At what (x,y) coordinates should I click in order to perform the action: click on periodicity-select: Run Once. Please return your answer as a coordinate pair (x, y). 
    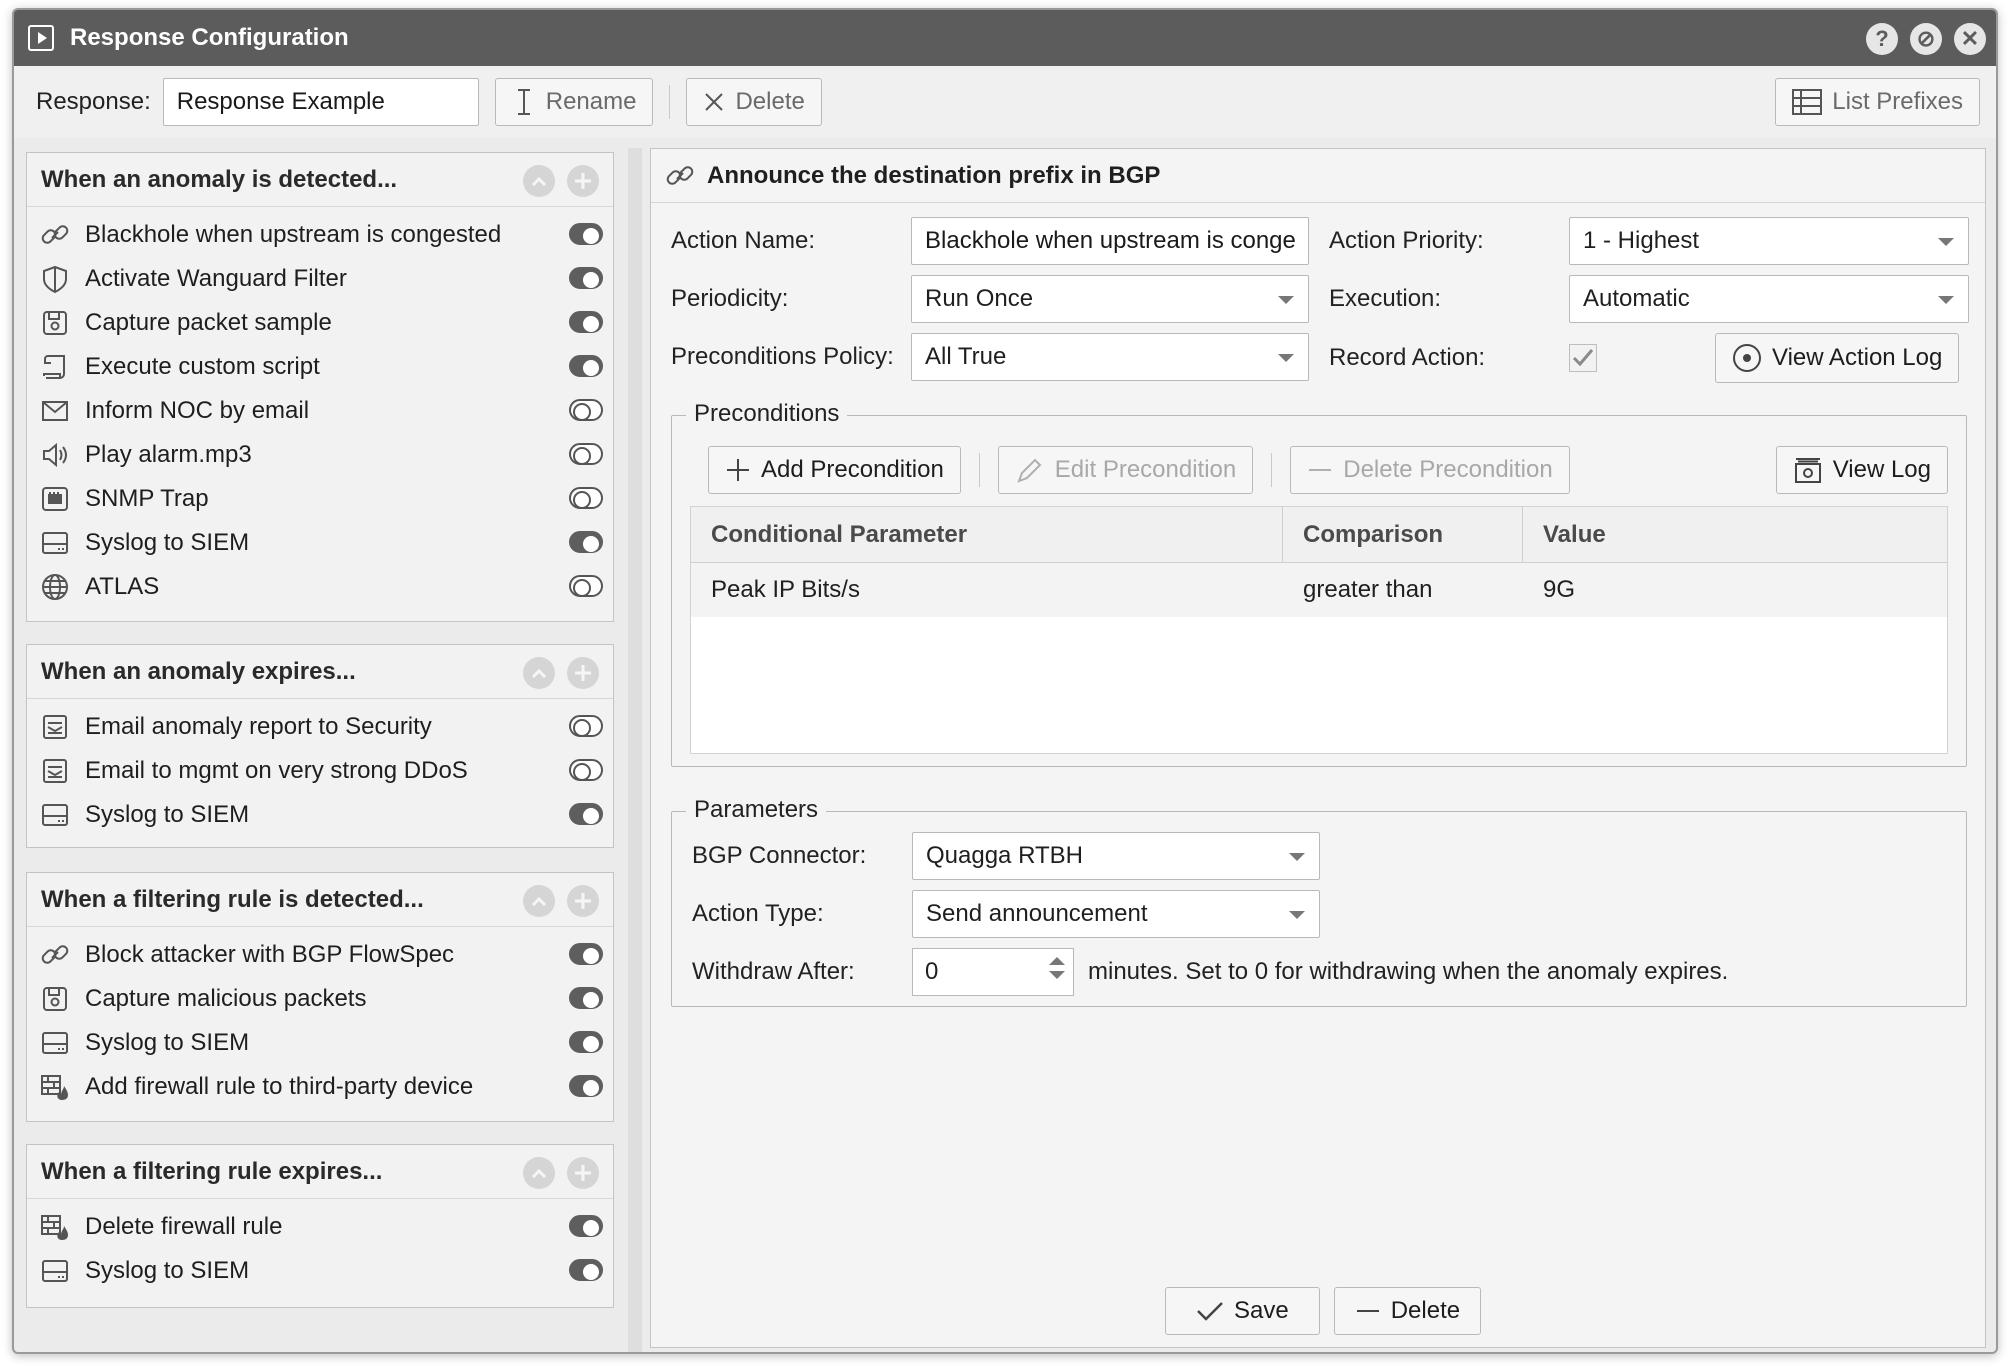
    Looking at the image, I should click on (1110, 299).